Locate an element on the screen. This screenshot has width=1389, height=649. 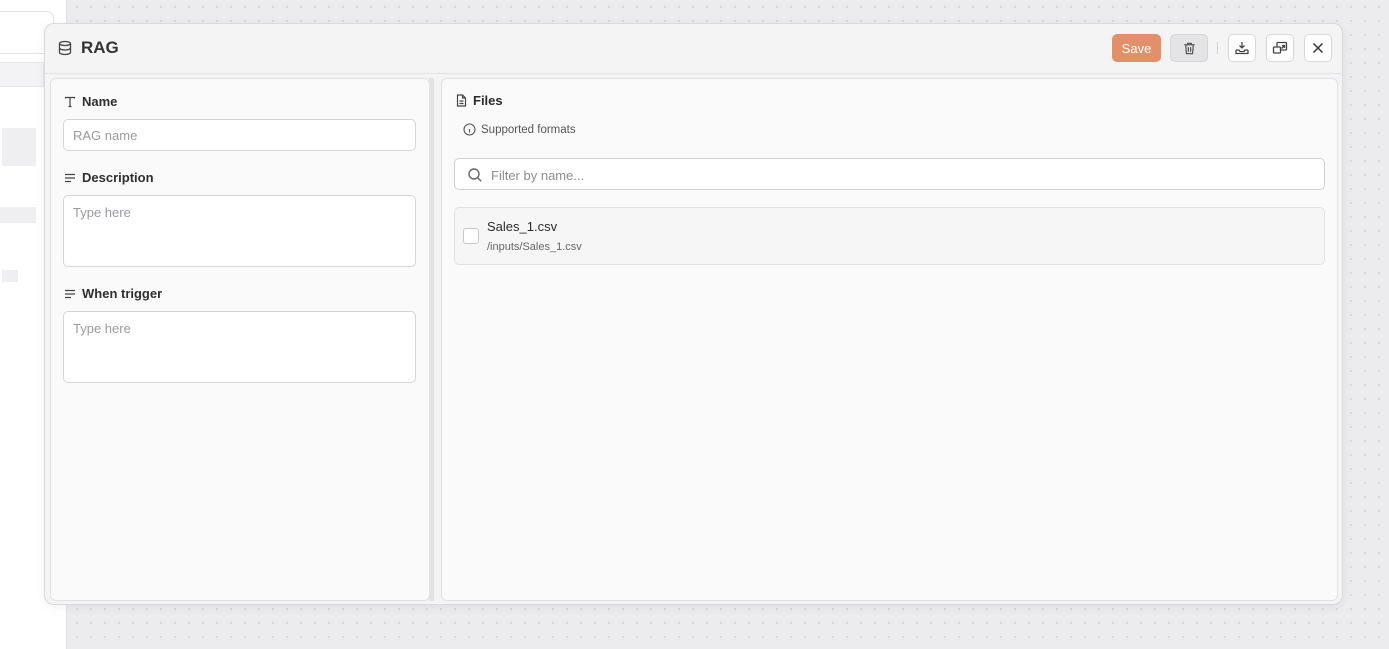
external-window-icon is located at coordinates (1280, 47).